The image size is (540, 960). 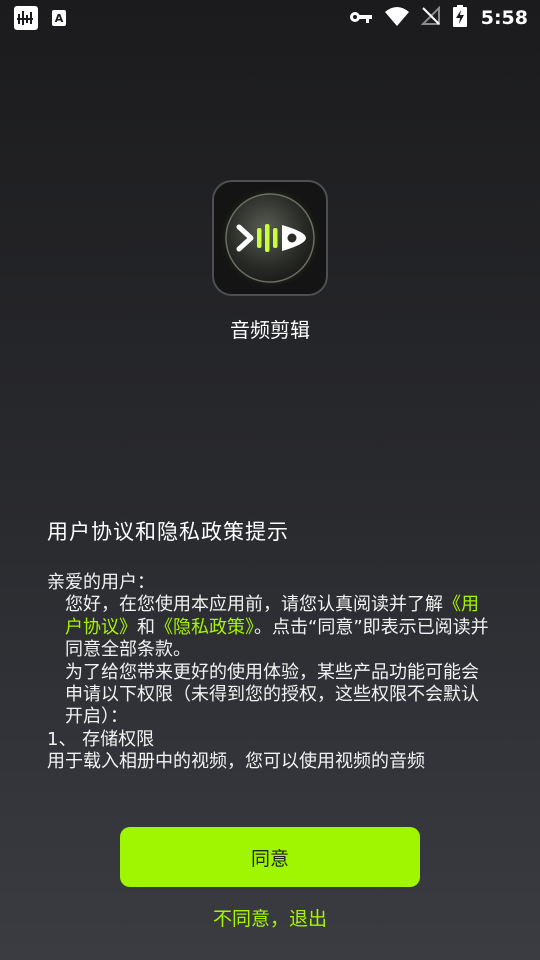 What do you see at coordinates (236, 762) in the screenshot?
I see `permission-item-storage-desc: 用于载入相册中的视频，您可以使用视频的音频` at bounding box center [236, 762].